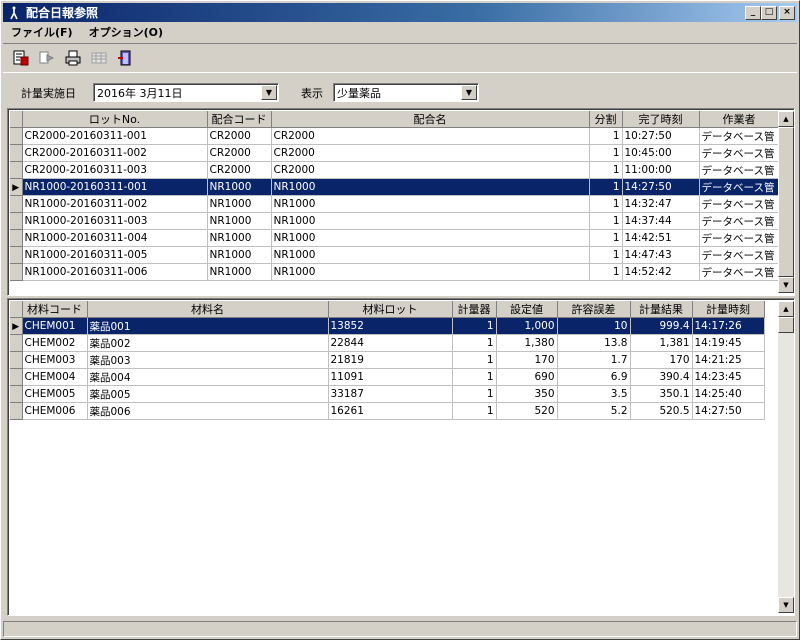 This screenshot has width=800, height=640. What do you see at coordinates (527, 309) in the screenshot?
I see `col-setpoint: 設定値` at bounding box center [527, 309].